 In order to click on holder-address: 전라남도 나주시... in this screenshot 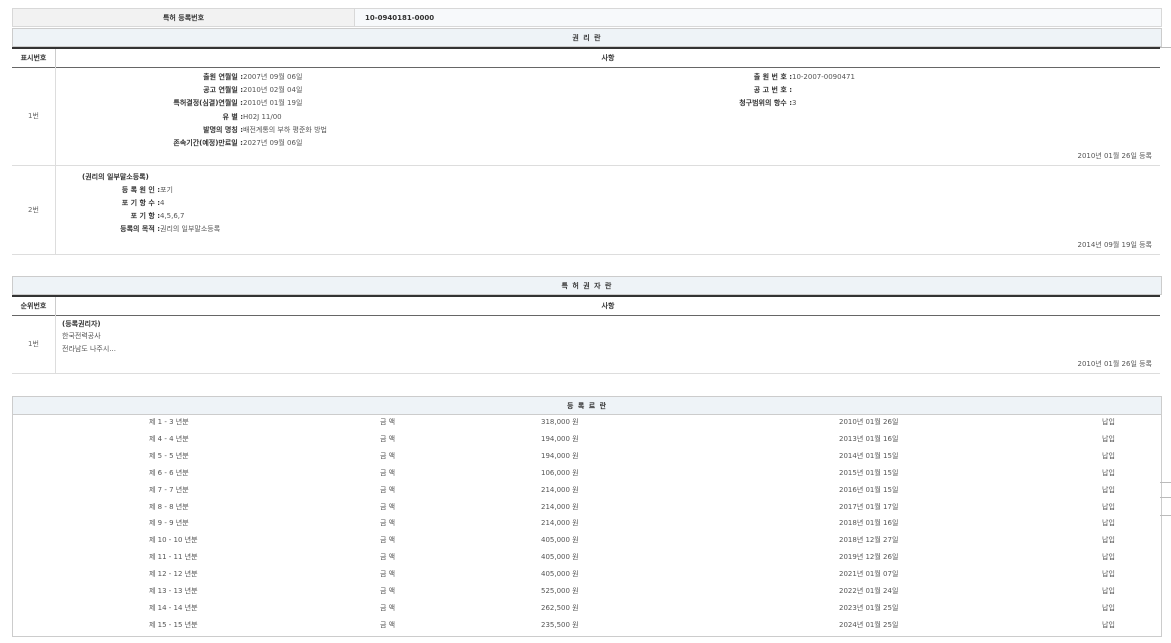, I will do `click(89, 349)`.